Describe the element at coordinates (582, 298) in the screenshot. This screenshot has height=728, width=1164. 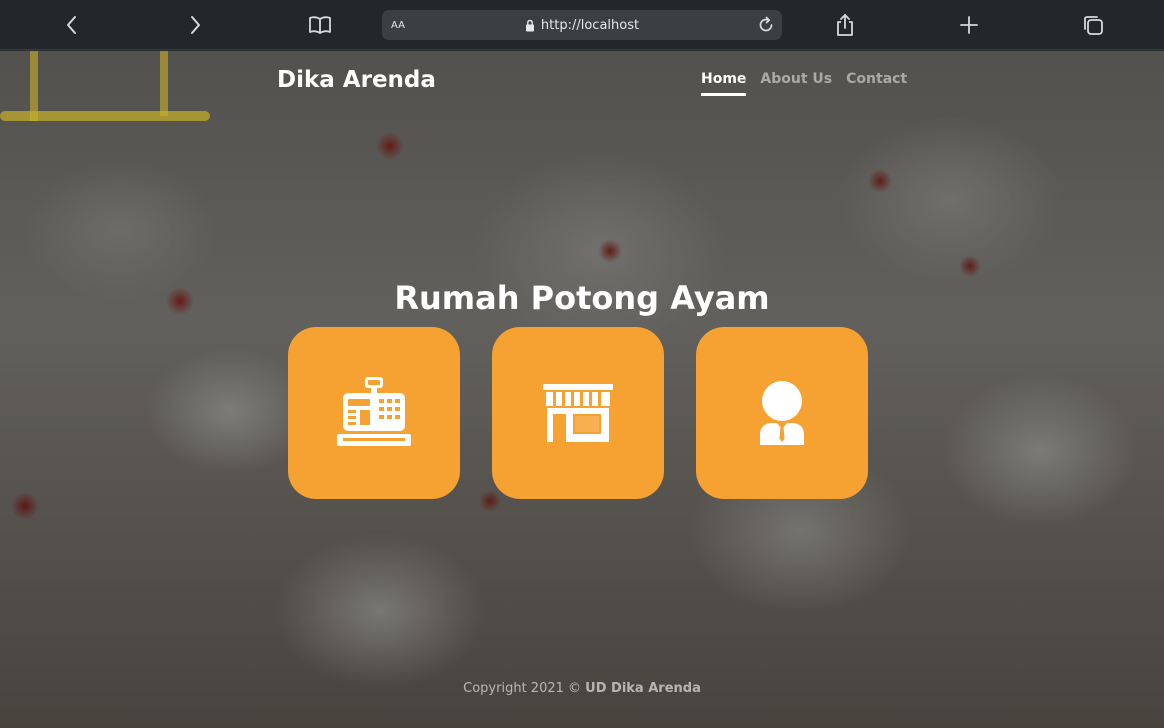
I see `hero-title: Rumah Potong Ayam` at that location.